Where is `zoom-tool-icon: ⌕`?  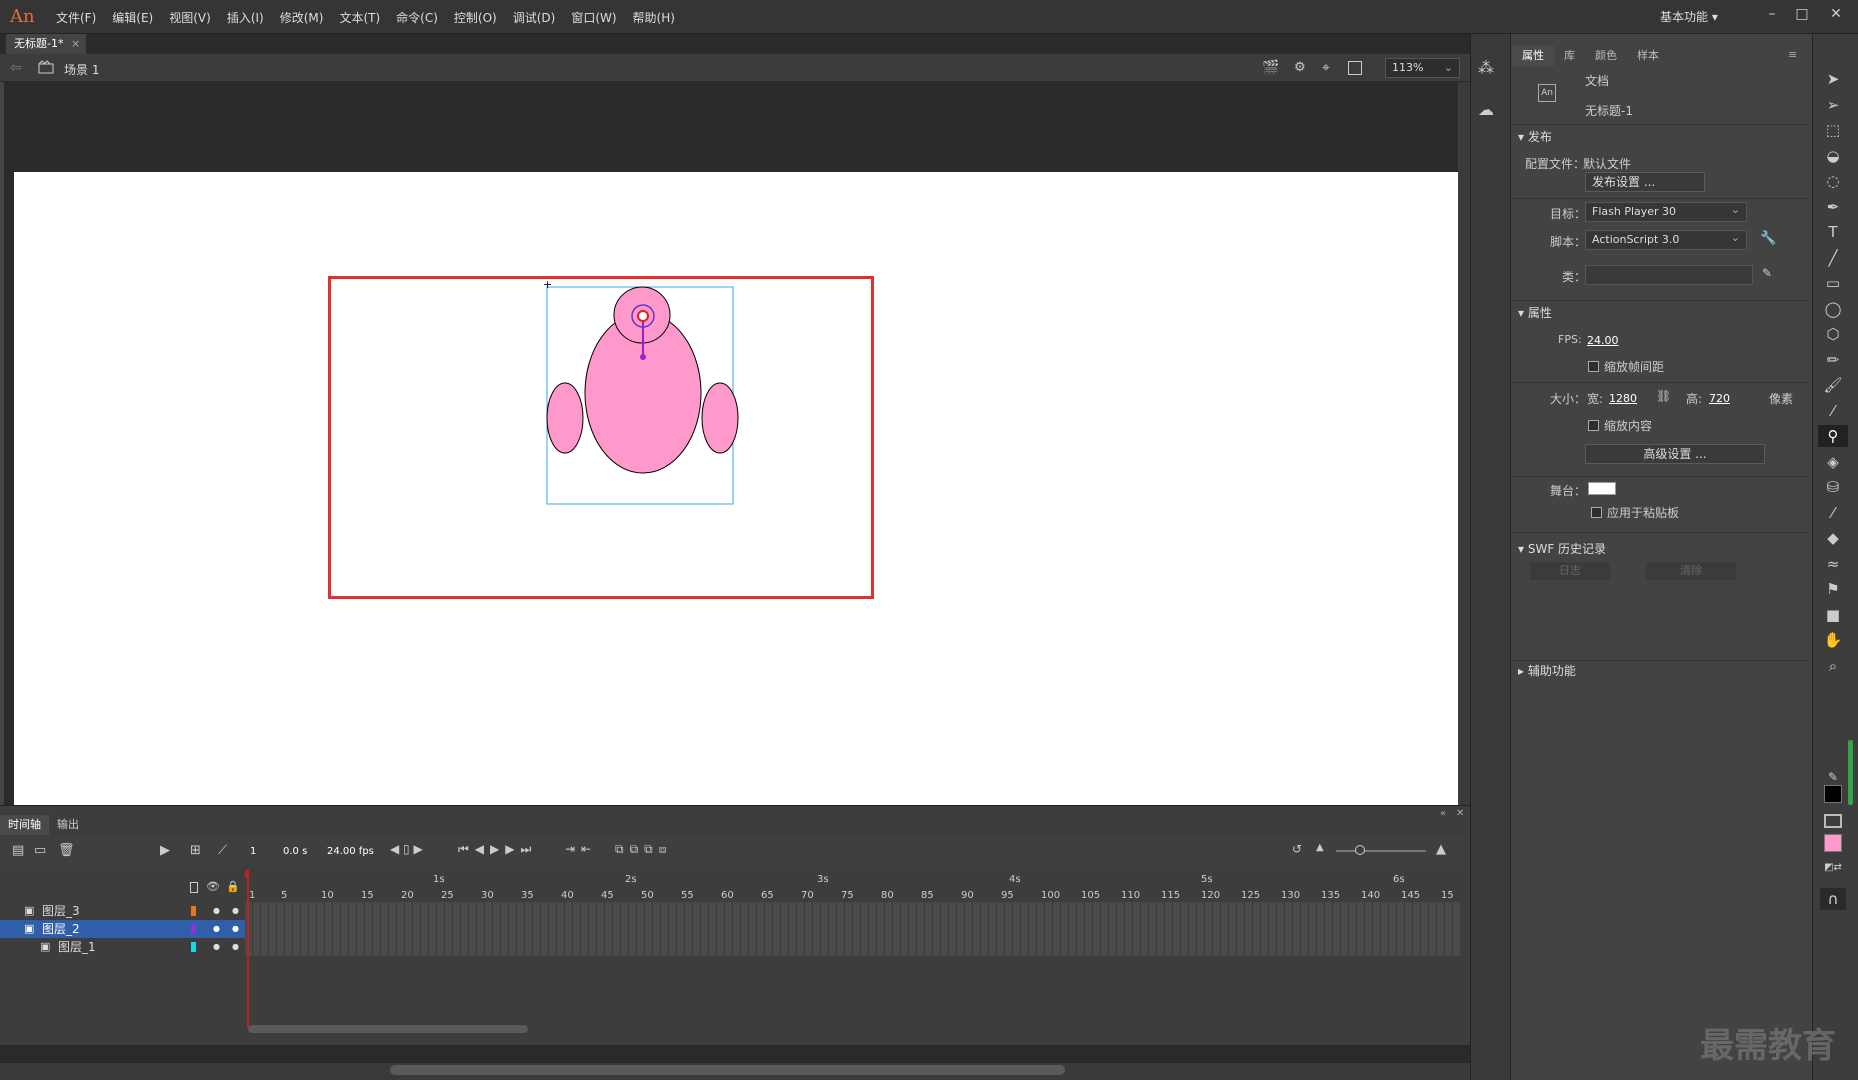
zoom-tool-icon: ⌕ is located at coordinates (1833, 666).